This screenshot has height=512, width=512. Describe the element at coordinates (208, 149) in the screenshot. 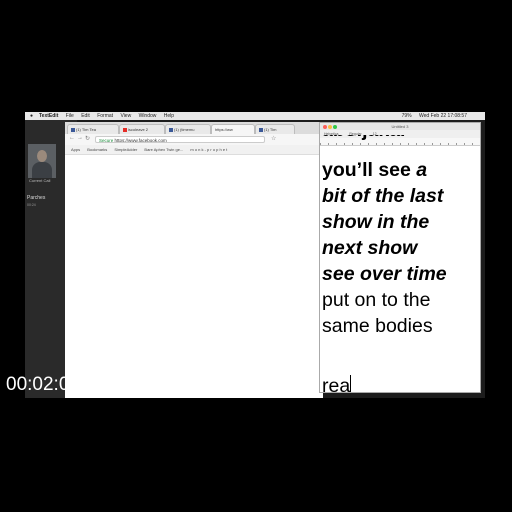

I see `bookmark-monk: m o n k - p r o p h e t` at that location.